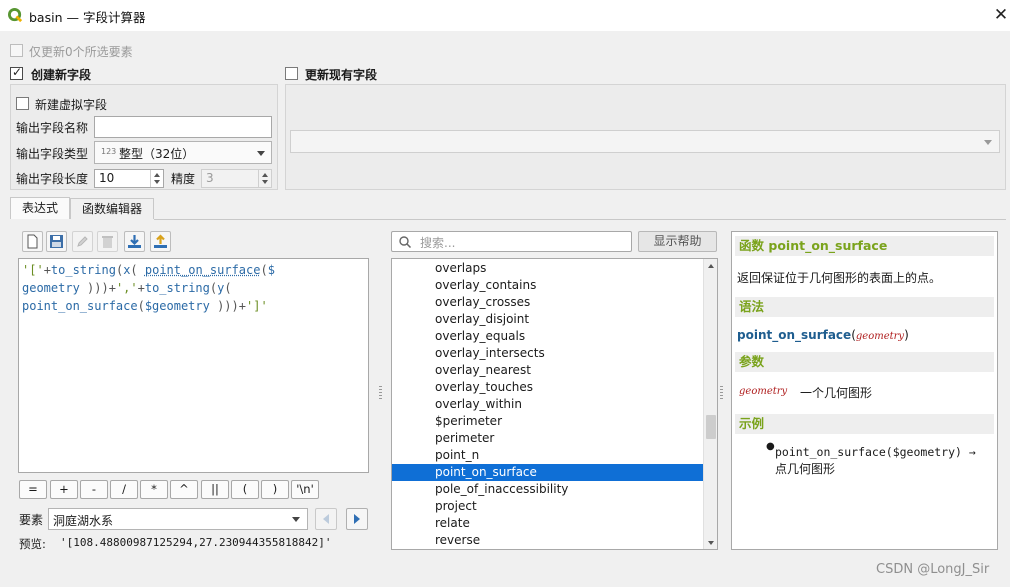 Image resolution: width=1010 pixels, height=587 pixels. What do you see at coordinates (94, 489) in the screenshot?
I see `operator-minus-button: -` at bounding box center [94, 489].